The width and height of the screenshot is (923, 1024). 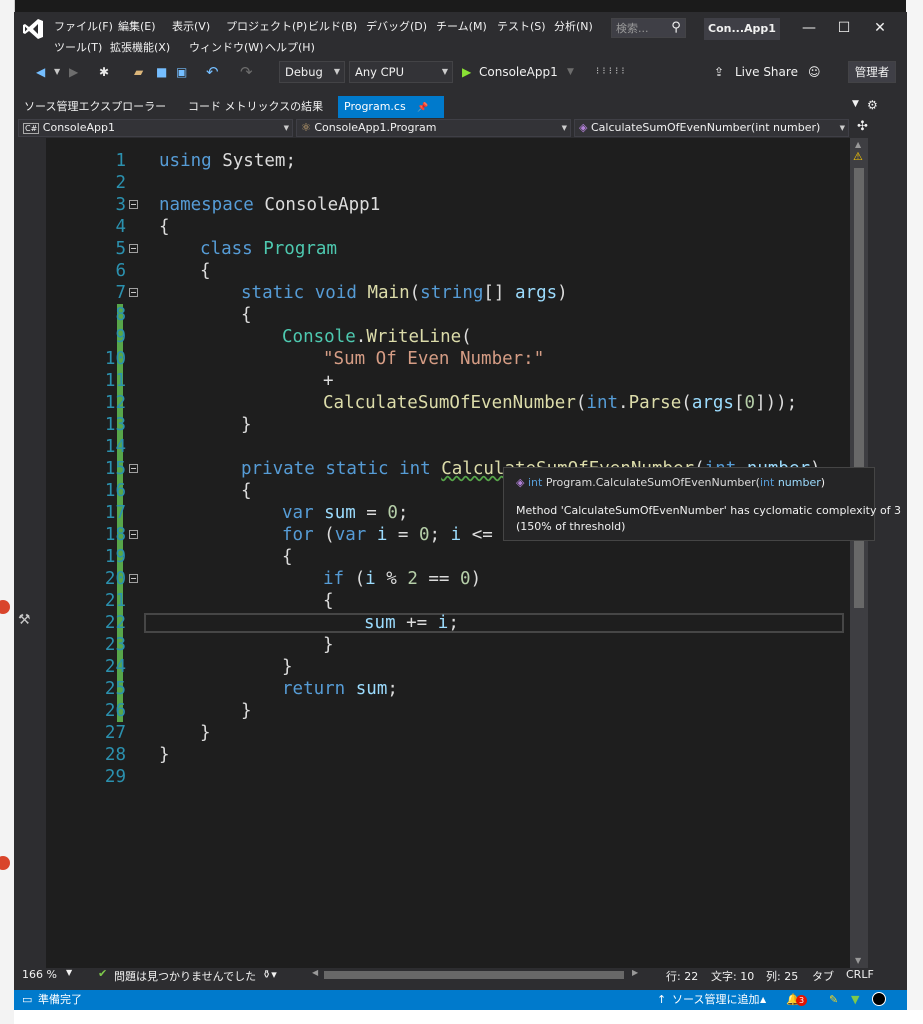 I want to click on line-number: 18, so click(x=115, y=535).